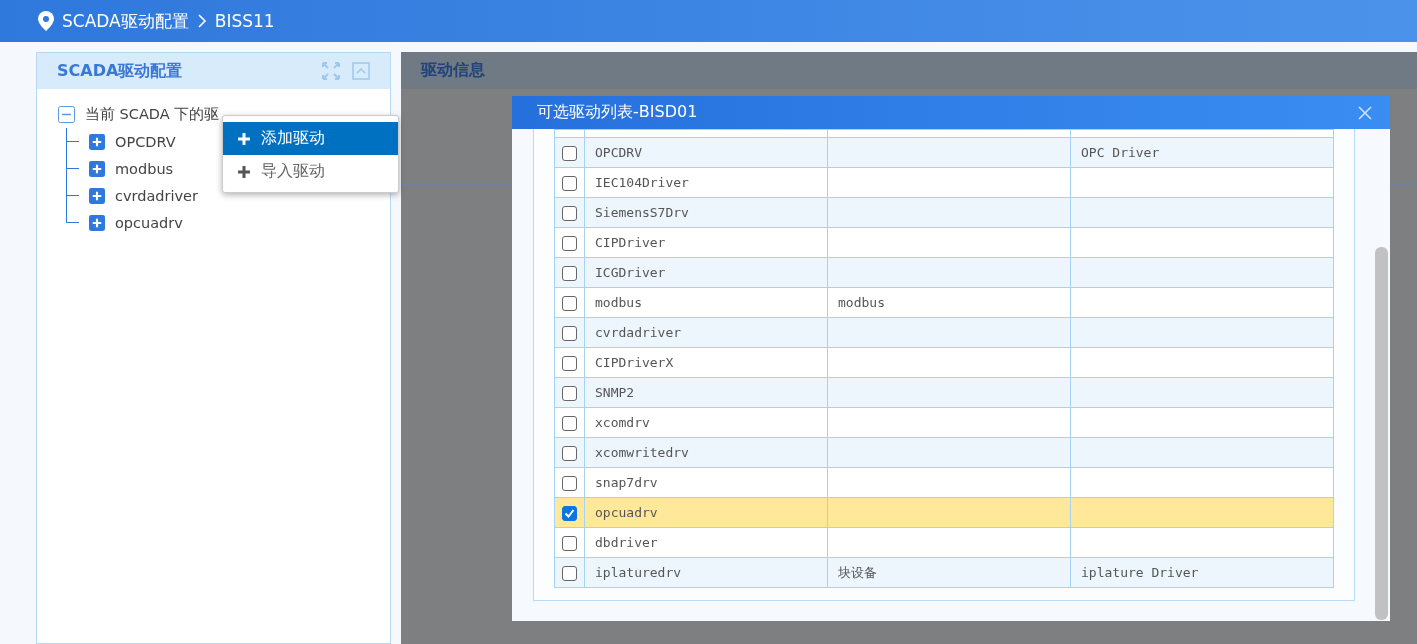 This screenshot has width=1417, height=644. Describe the element at coordinates (706, 362) in the screenshot. I see `table-cell: CIPDriverX` at that location.